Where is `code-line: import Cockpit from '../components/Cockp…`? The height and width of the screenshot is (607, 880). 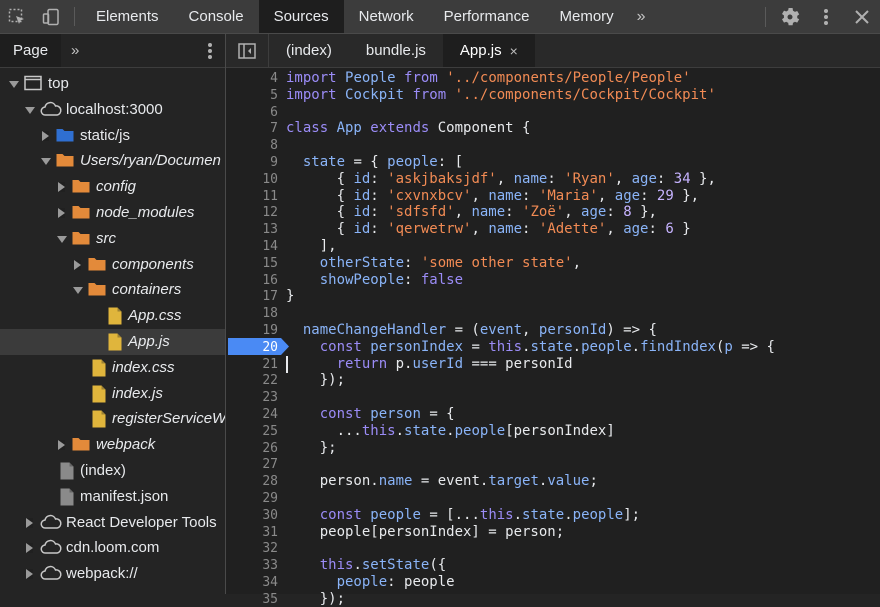
code-line: import Cockpit from '../components/Cockp… is located at coordinates (501, 95).